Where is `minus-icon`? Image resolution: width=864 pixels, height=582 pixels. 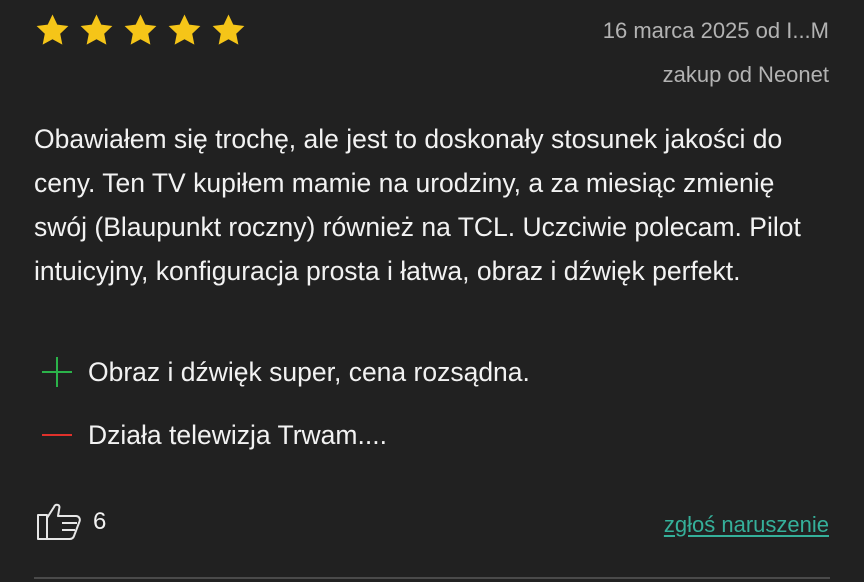
minus-icon is located at coordinates (57, 435).